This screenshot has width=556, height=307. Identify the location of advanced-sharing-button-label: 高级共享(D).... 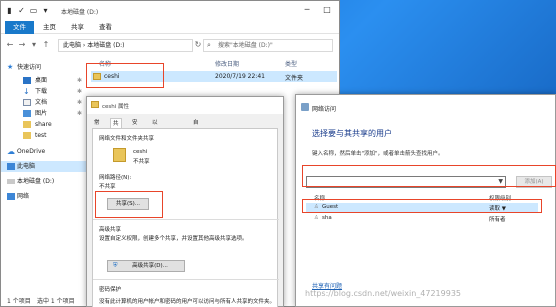
(150, 266).